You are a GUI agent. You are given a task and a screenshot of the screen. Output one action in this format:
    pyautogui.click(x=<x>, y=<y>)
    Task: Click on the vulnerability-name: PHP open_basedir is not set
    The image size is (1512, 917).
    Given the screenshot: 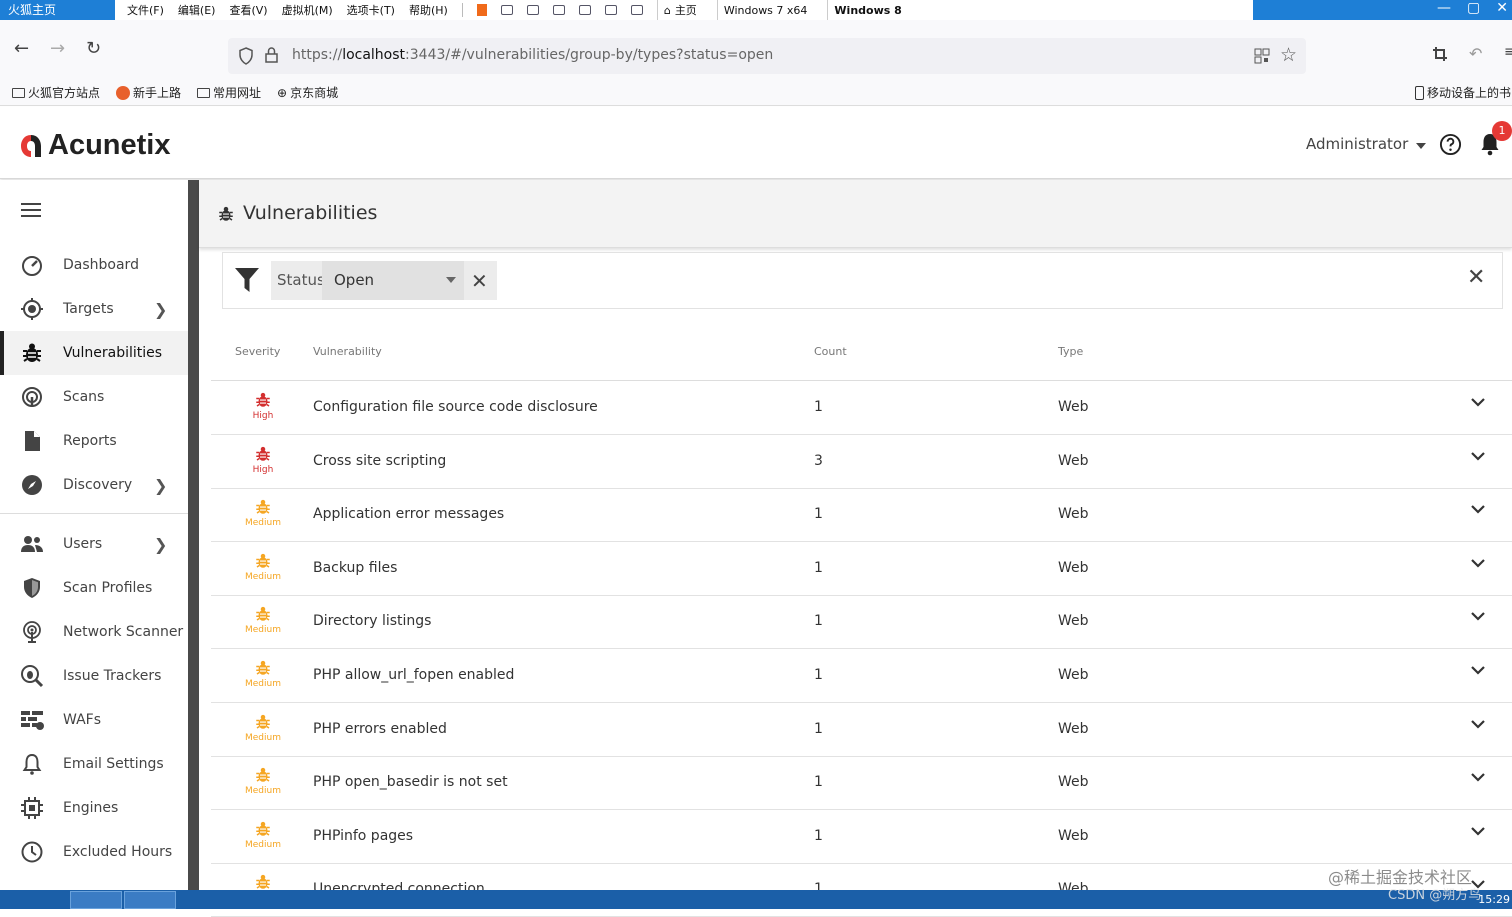 What is the action you would take?
    pyautogui.click(x=410, y=782)
    